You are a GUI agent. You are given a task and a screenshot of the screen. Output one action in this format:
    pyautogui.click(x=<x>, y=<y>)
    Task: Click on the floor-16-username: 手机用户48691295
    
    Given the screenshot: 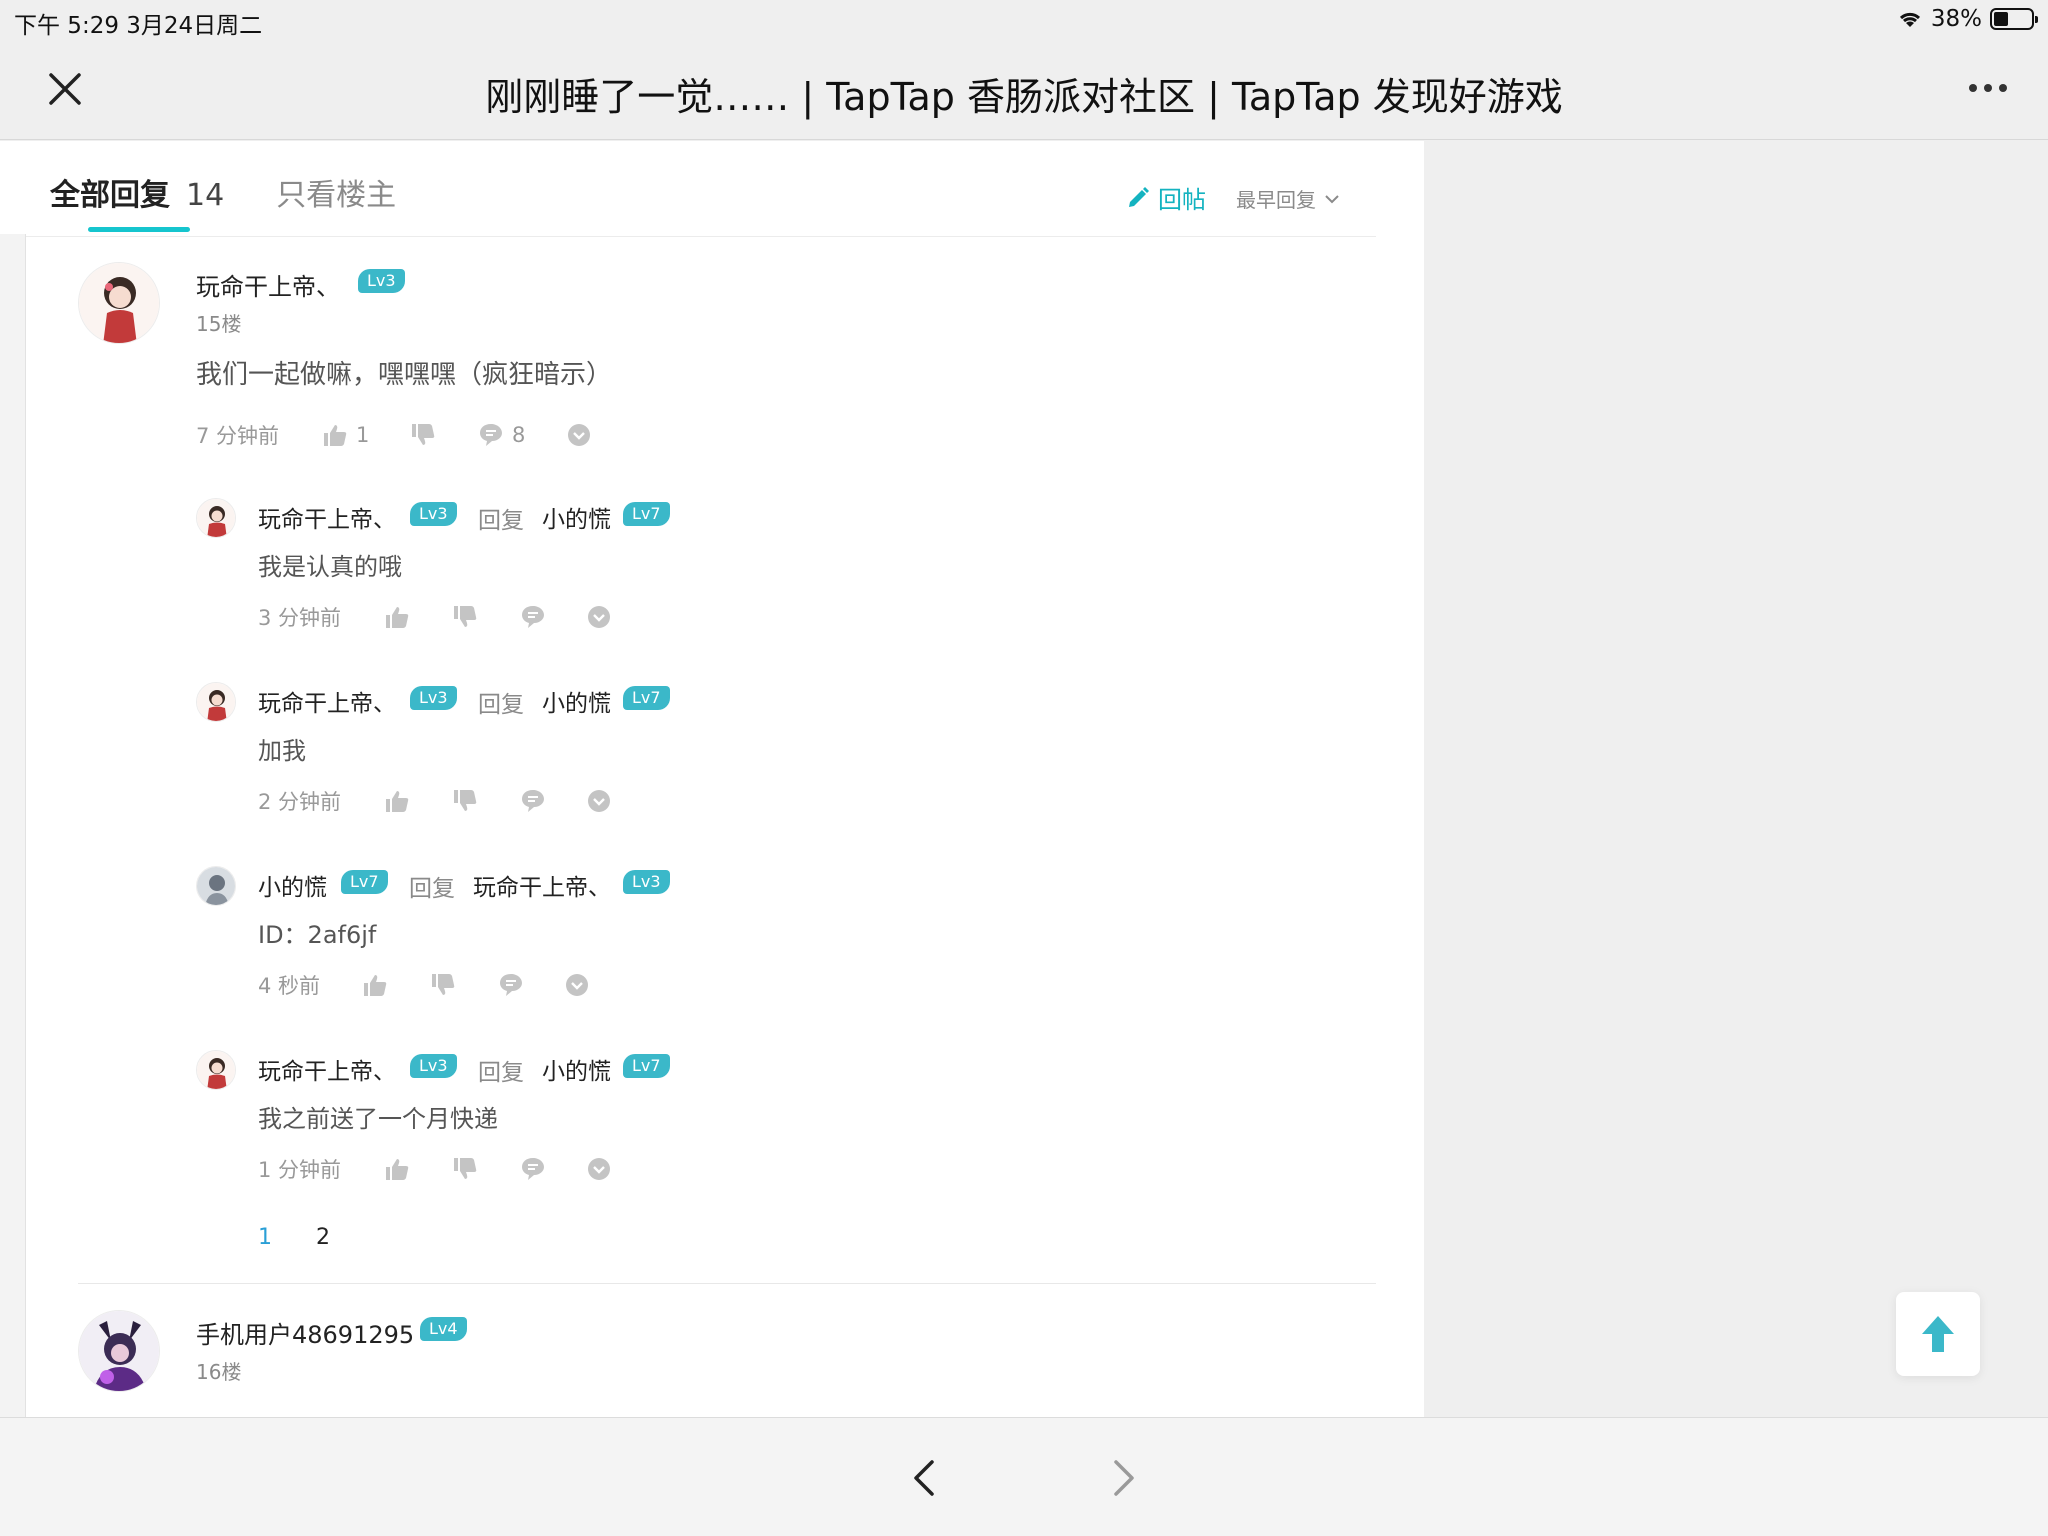 What is the action you would take?
    pyautogui.click(x=305, y=1332)
    